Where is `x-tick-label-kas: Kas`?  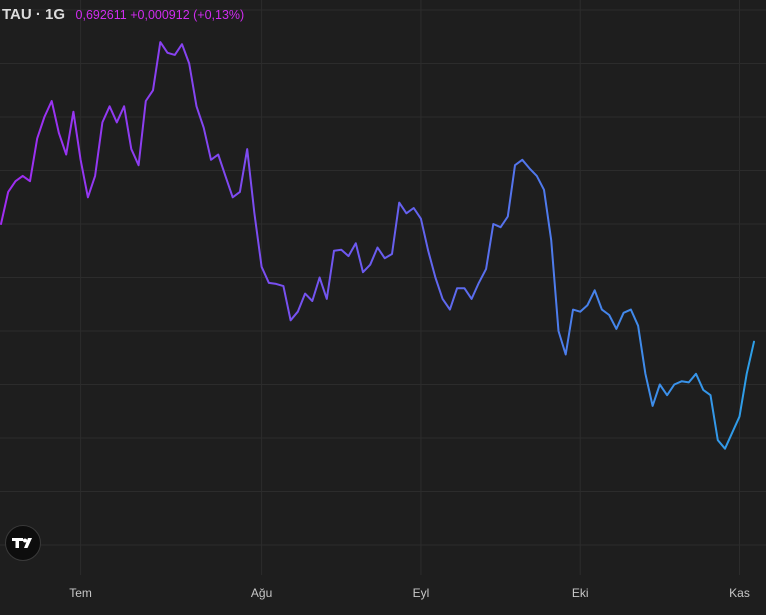 x-tick-label-kas: Kas is located at coordinates (739, 593).